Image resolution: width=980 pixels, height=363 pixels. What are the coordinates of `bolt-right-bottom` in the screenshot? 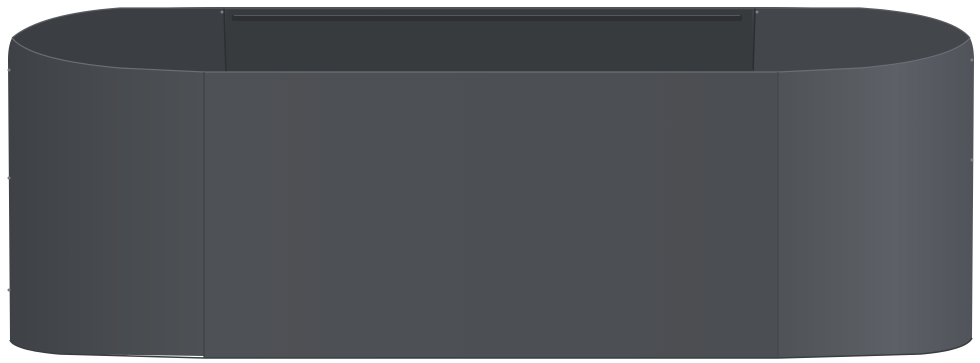 It's located at (972, 160).